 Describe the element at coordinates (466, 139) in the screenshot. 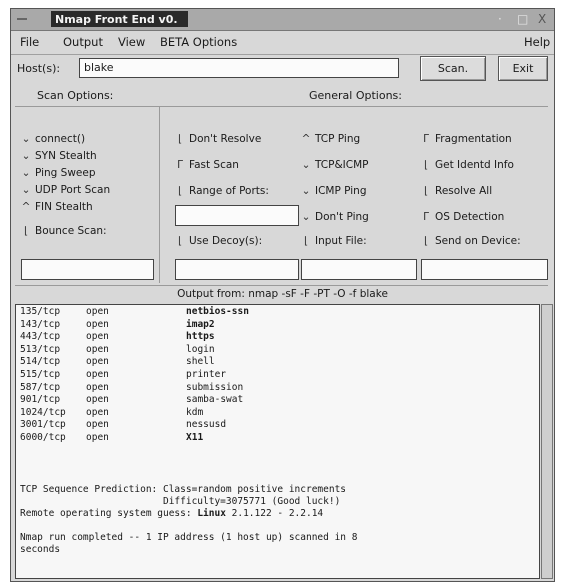

I see `checkbox-fragmentation: Γ Fragmentation` at that location.